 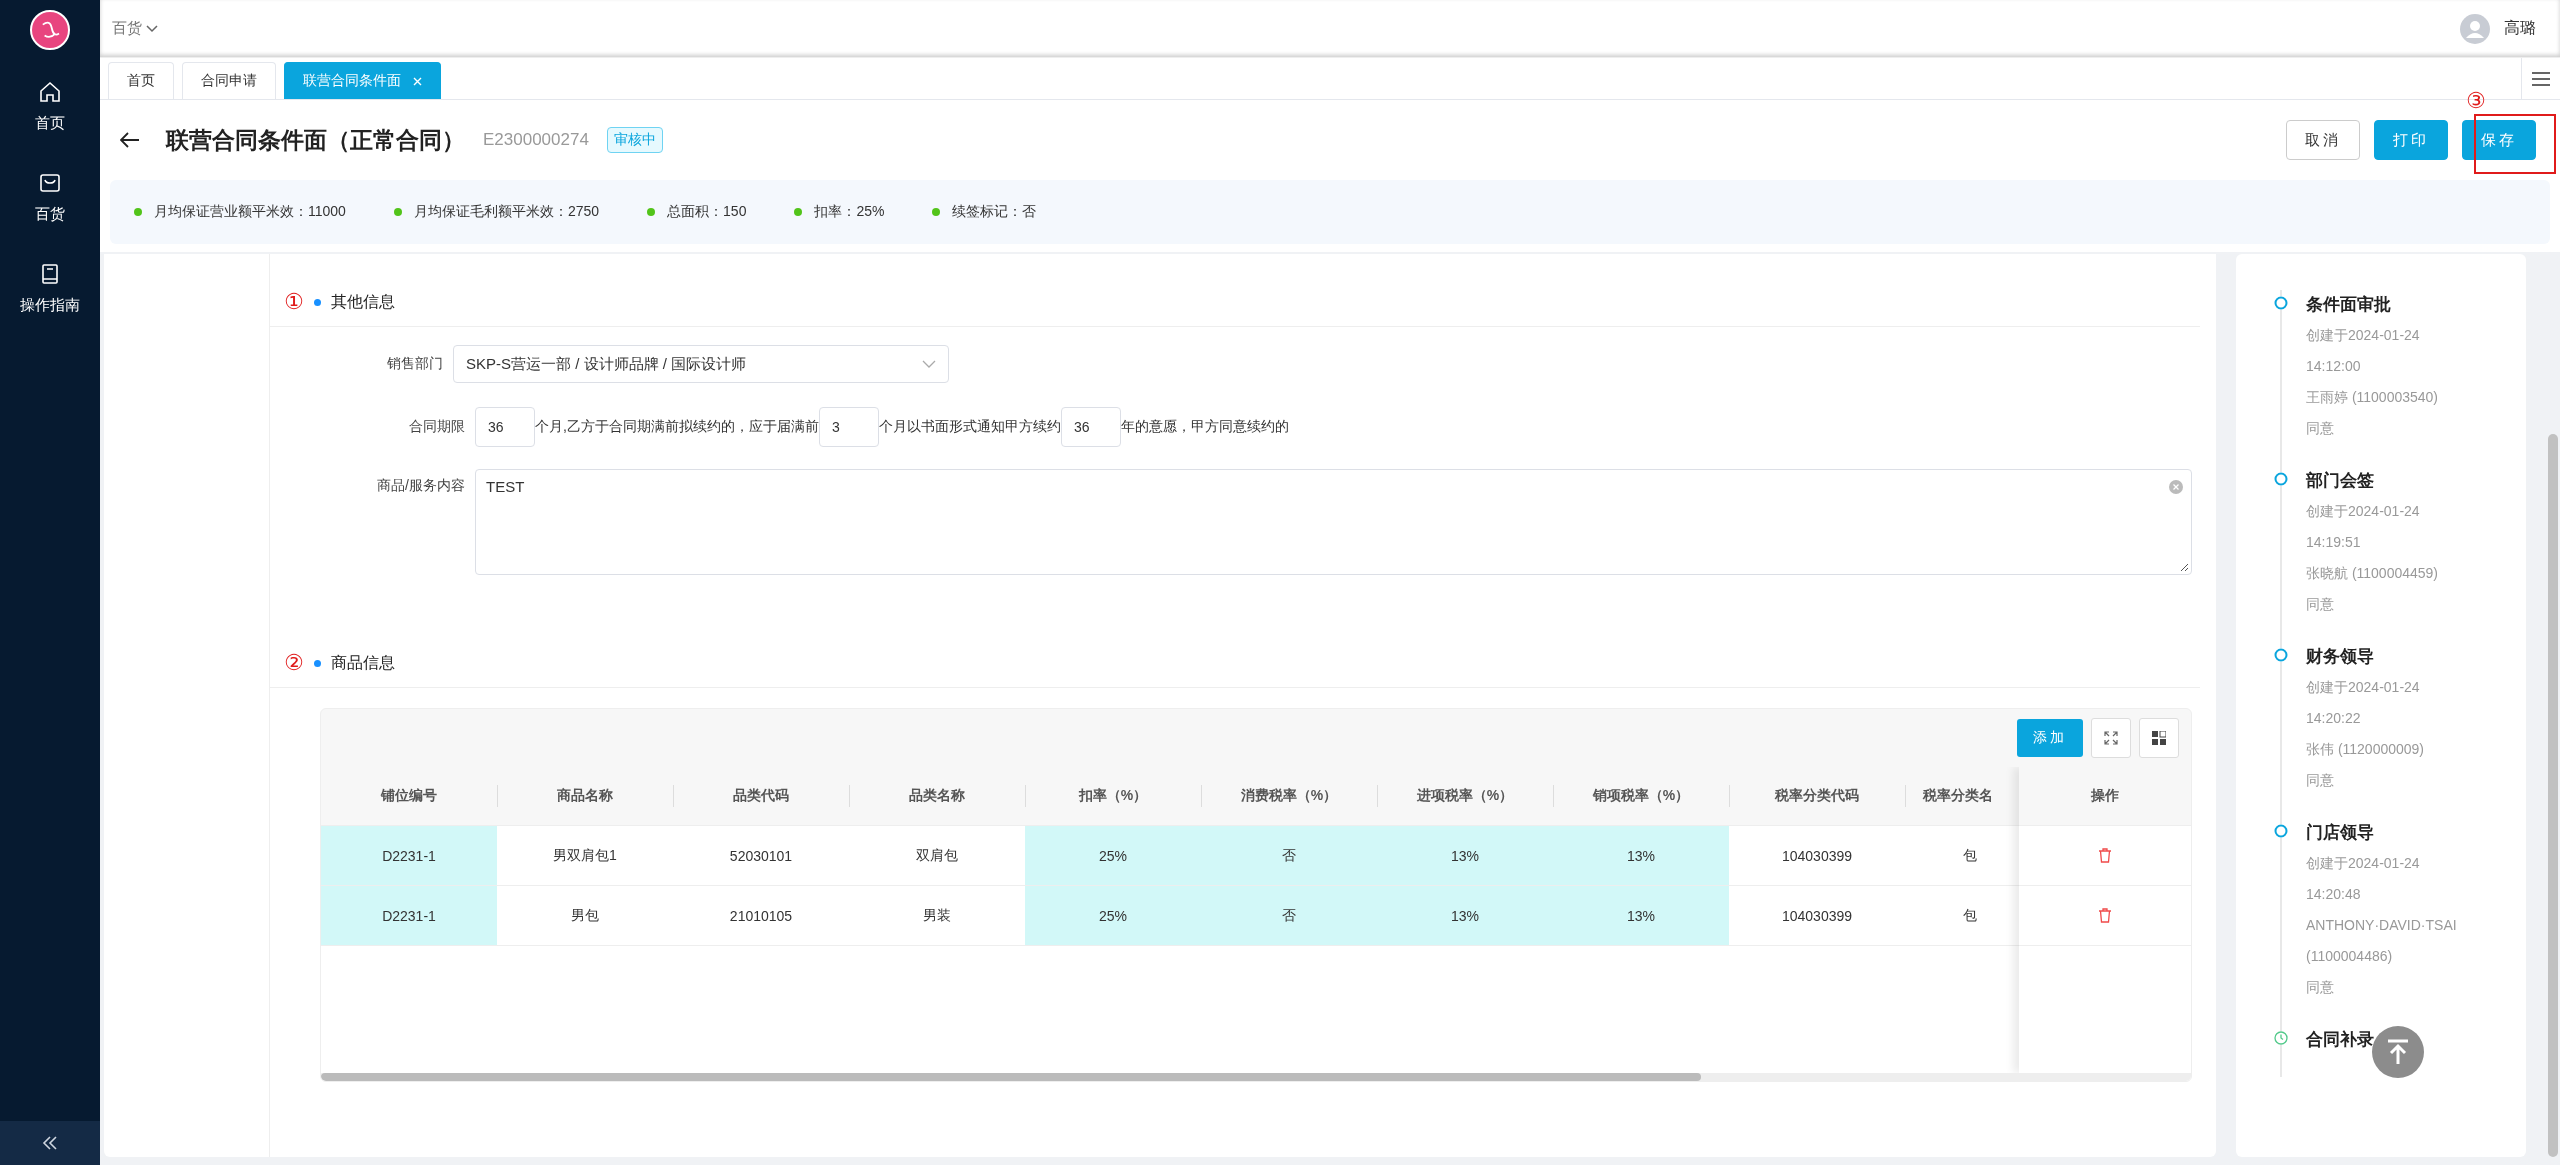 I want to click on clock-icon, so click(x=2281, y=1038).